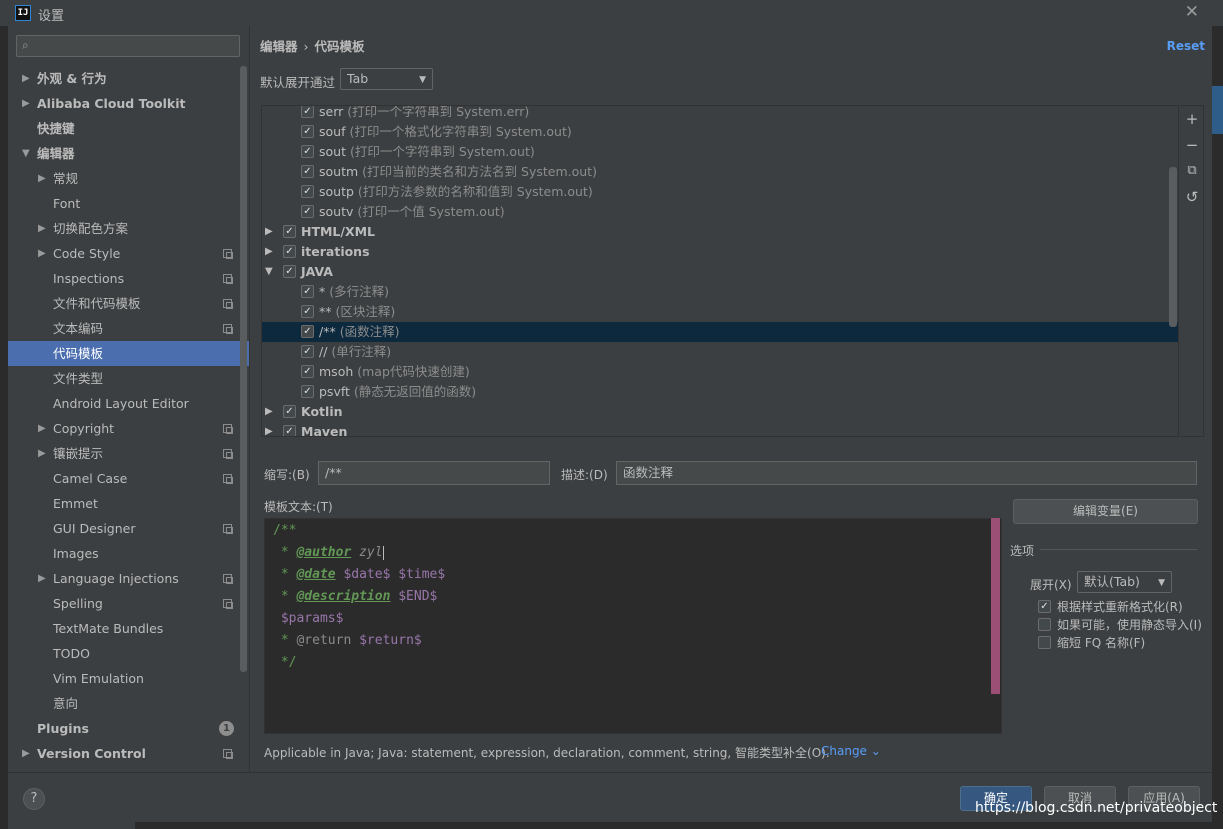 Image resolution: width=1223 pixels, height=829 pixels. Describe the element at coordinates (128, 578) in the screenshot. I see `sidebar-item: ▶ Language Injections` at that location.